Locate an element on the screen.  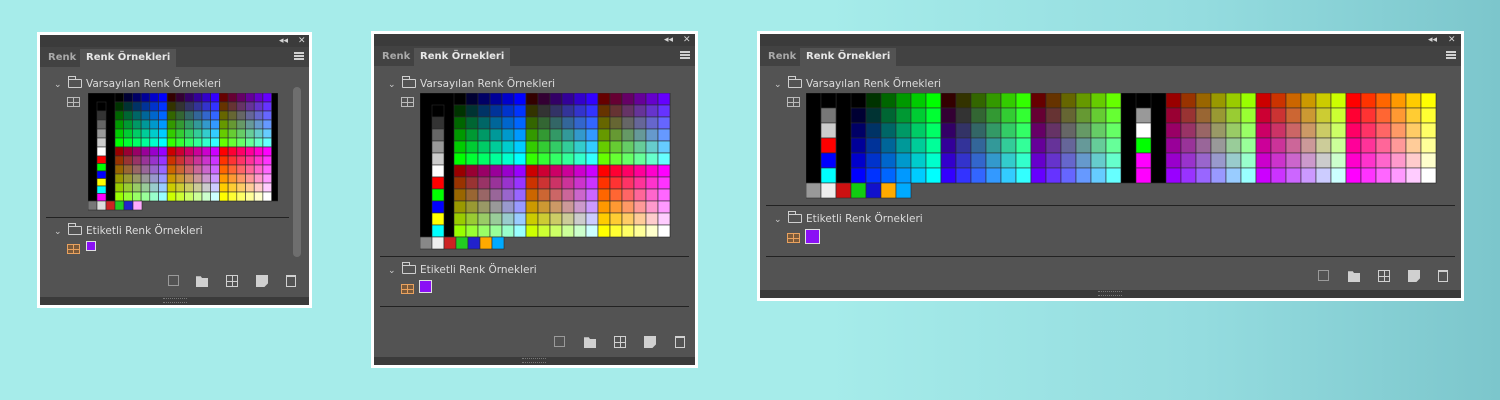
gray-swatch is located at coordinates (101, 133).